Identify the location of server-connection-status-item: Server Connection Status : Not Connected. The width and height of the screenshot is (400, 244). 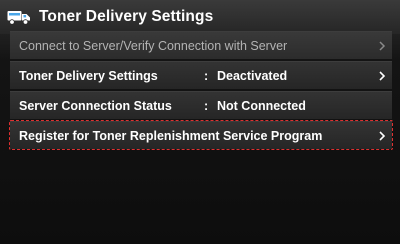
(201, 105).